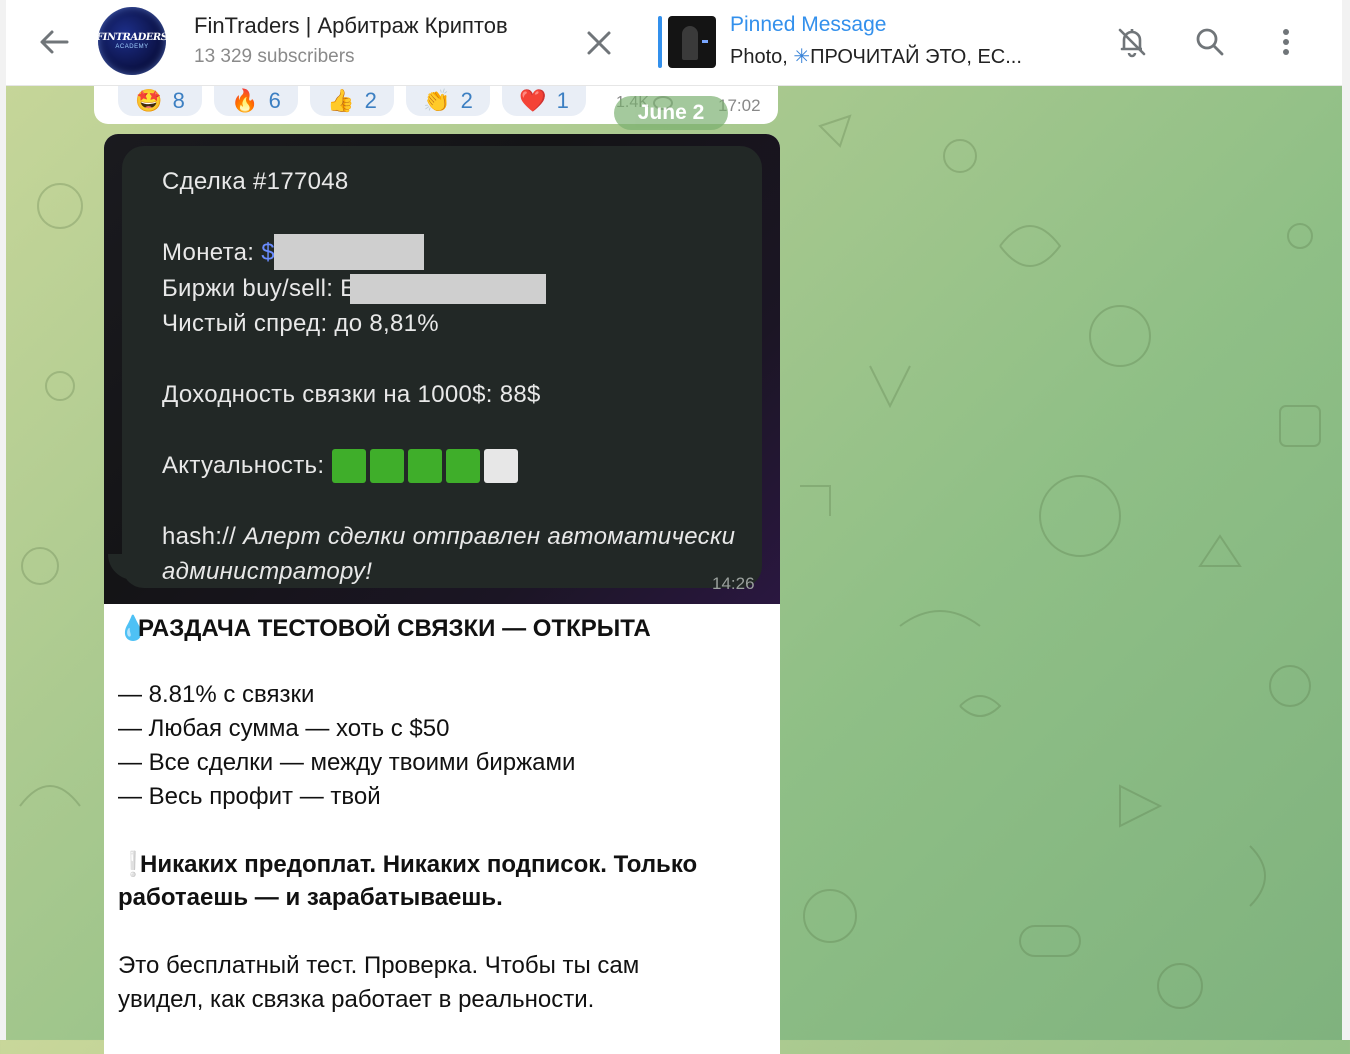 The height and width of the screenshot is (1054, 1350). Describe the element at coordinates (437, 100) in the screenshot. I see `clap-emoji: 👏` at that location.